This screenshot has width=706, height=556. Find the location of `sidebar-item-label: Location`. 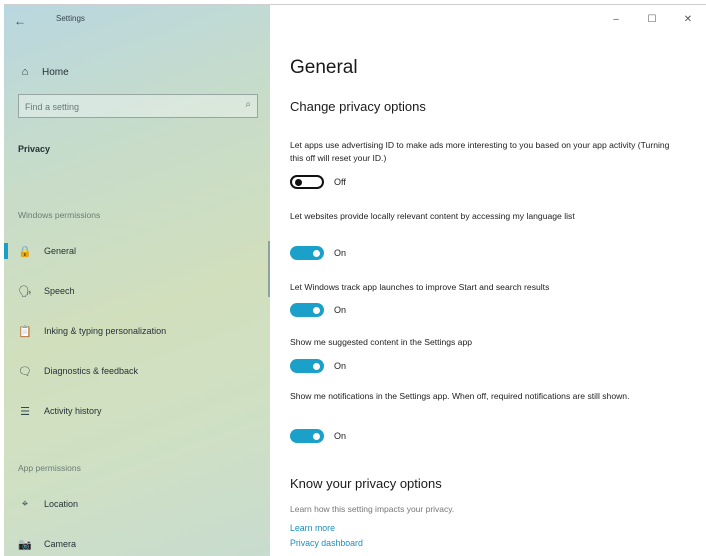

sidebar-item-label: Location is located at coordinates (61, 504).